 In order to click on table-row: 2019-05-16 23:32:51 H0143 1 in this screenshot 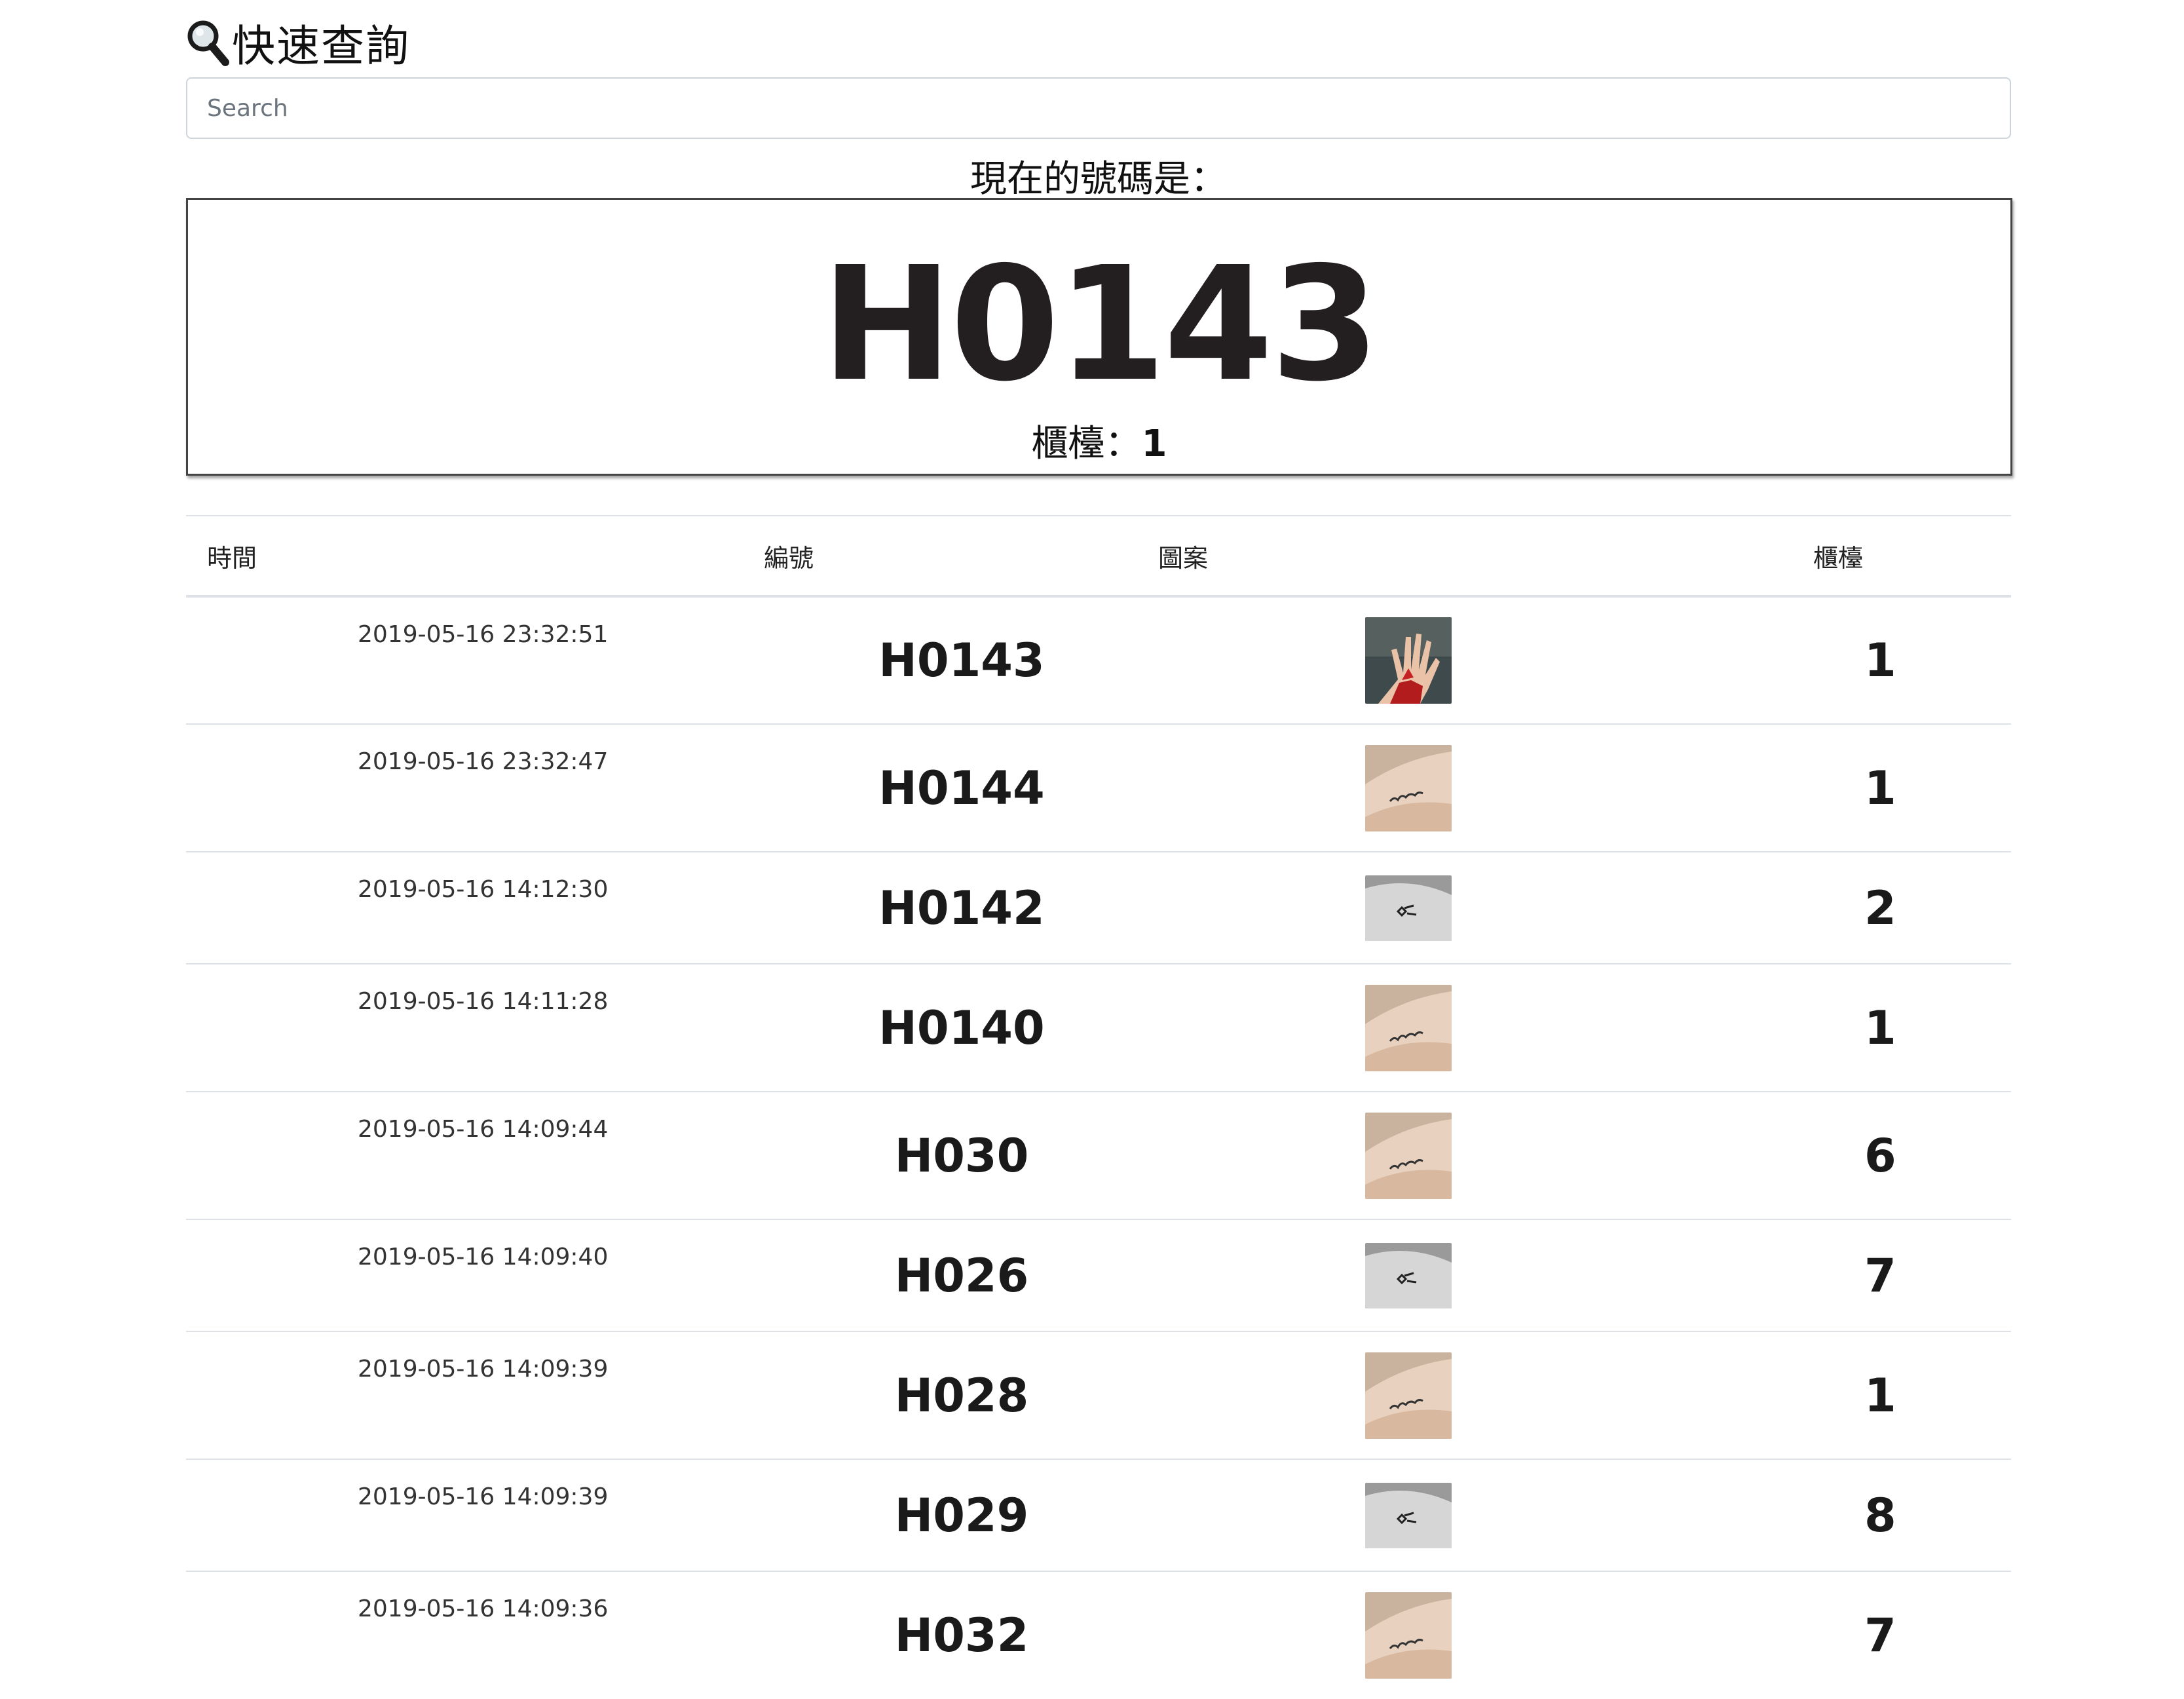, I will do `click(1098, 660)`.